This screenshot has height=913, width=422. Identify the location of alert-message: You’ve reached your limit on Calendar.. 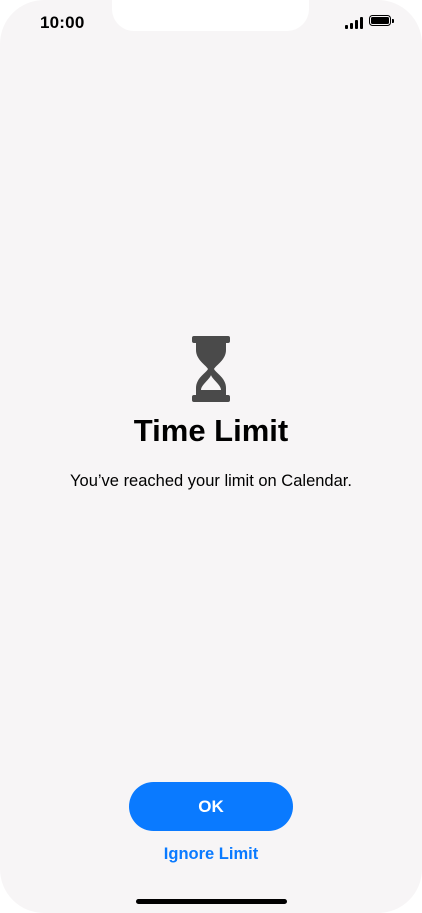
(211, 481).